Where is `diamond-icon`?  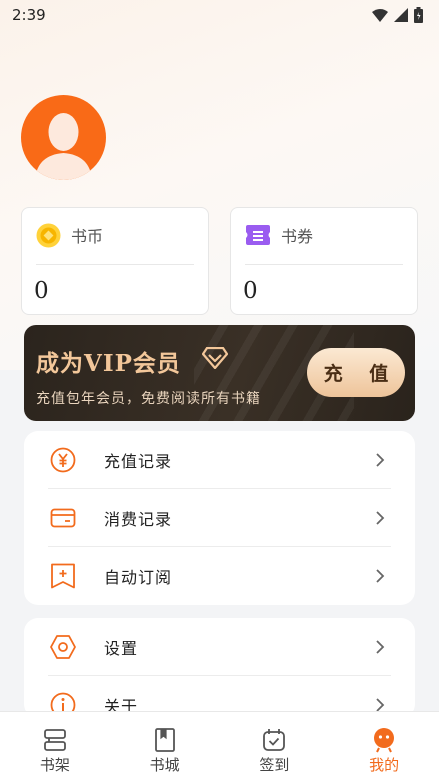 diamond-icon is located at coordinates (215, 358).